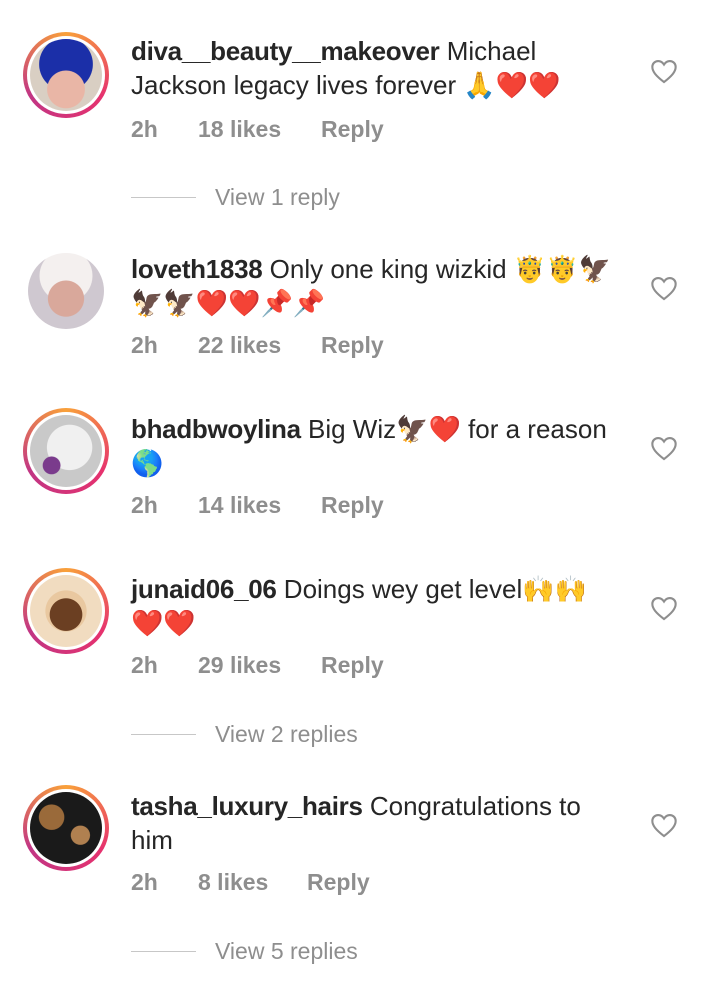 This screenshot has height=991, width=720. Describe the element at coordinates (233, 882) in the screenshot. I see `comment-likes: 8 likes` at that location.